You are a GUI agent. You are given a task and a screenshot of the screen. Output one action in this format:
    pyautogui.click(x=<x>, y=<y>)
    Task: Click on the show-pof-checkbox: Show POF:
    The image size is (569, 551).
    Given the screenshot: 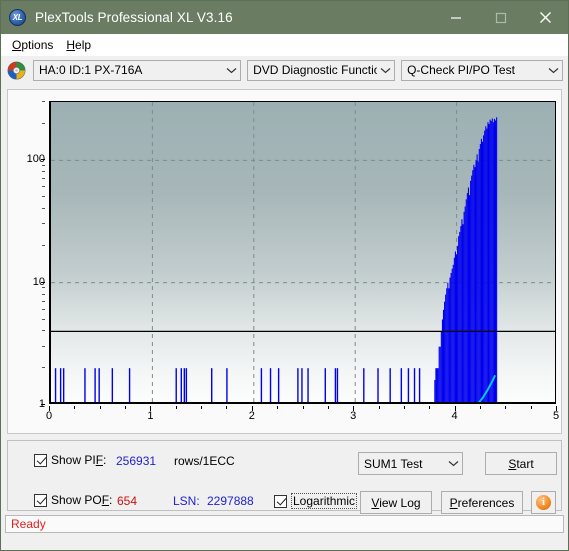 What is the action you would take?
    pyautogui.click(x=73, y=500)
    